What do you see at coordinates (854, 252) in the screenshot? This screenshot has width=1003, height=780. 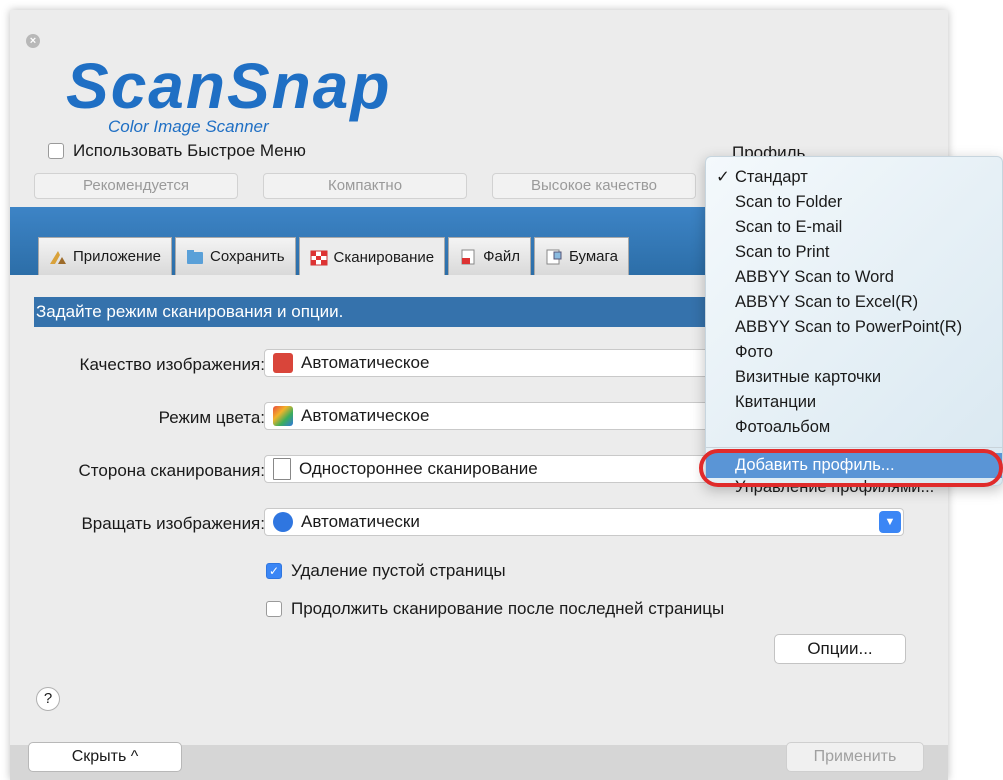 I see `profile-menu-item: Scan to Print` at bounding box center [854, 252].